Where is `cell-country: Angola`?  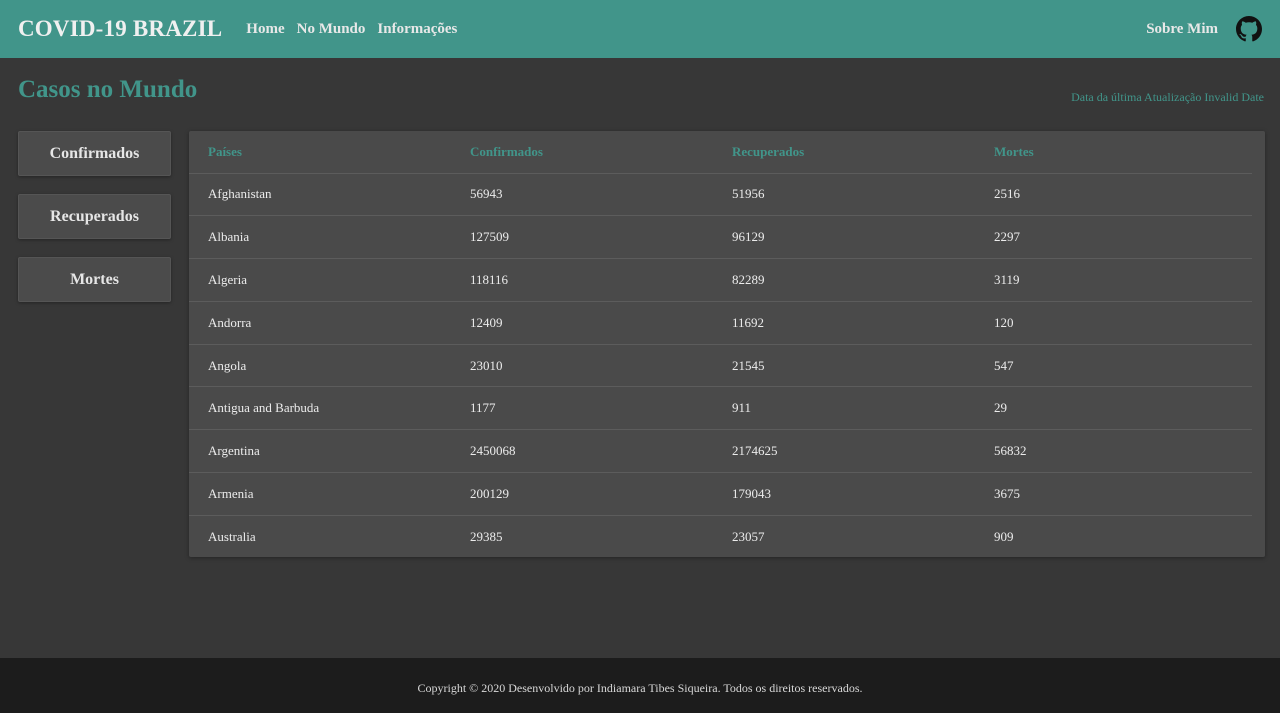 cell-country: Angola is located at coordinates (320, 366).